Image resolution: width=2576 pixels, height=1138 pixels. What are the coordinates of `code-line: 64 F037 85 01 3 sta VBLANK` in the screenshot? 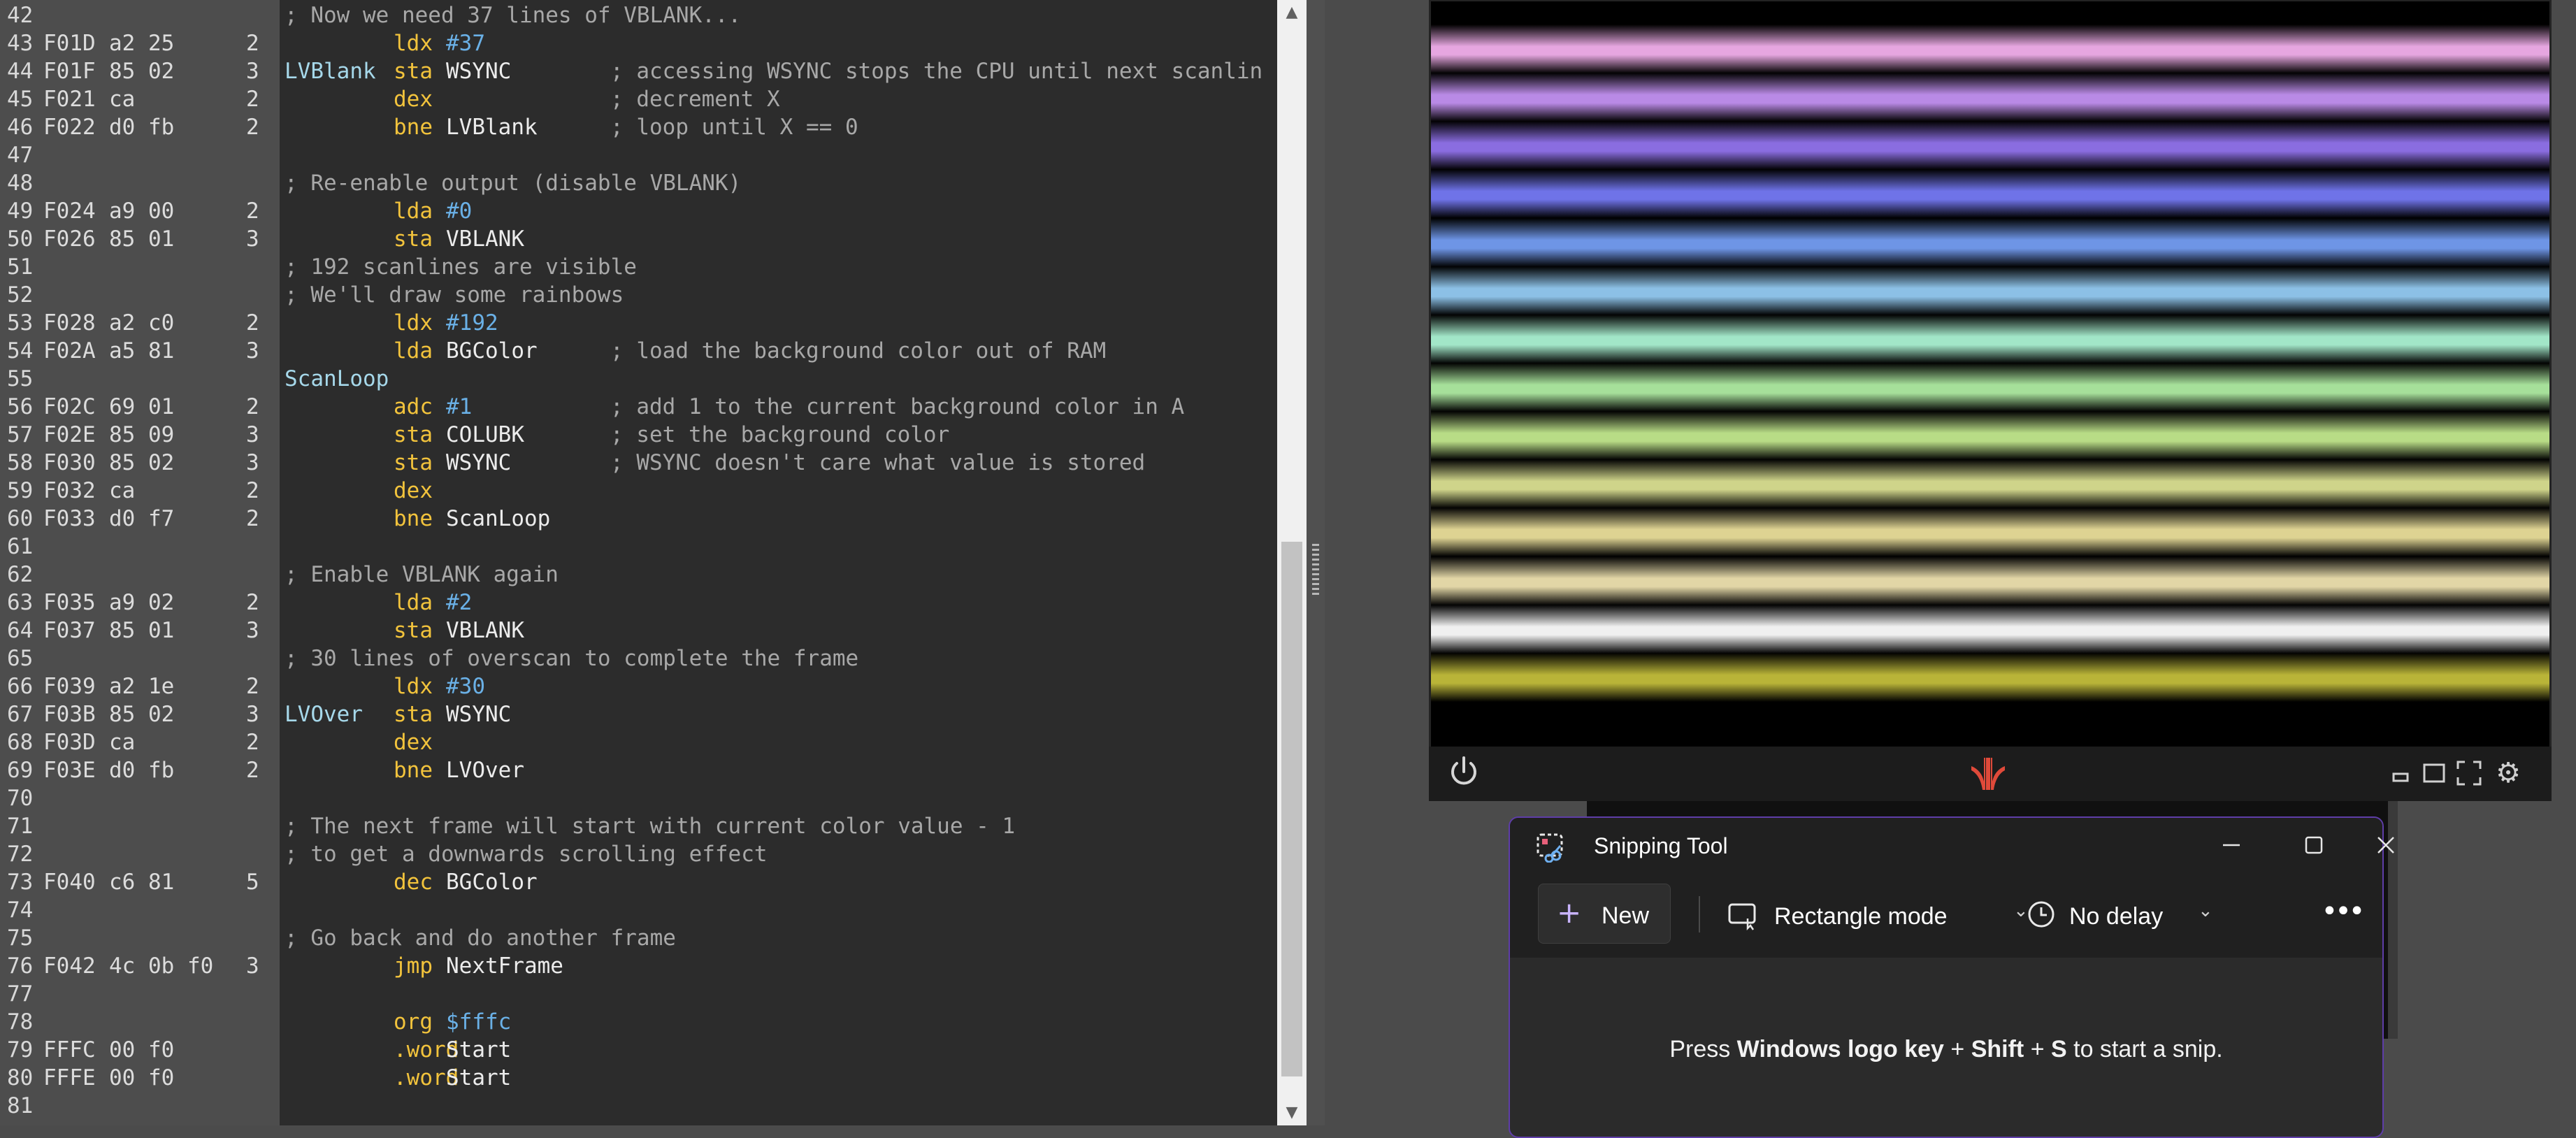 It's located at (638, 630).